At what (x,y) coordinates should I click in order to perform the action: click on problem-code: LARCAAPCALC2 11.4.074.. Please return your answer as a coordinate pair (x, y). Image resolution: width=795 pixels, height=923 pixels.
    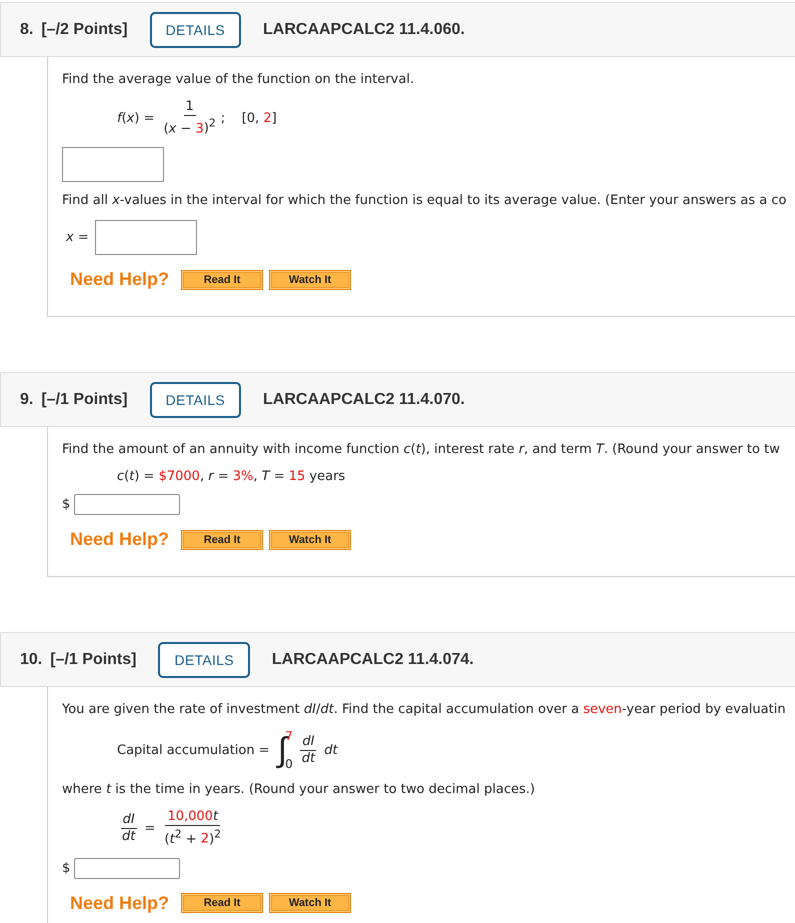
    Looking at the image, I should click on (373, 659).